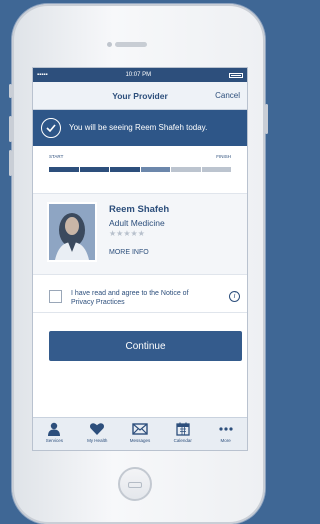 The width and height of the screenshot is (320, 524). I want to click on nav-bar: Your Provider Cancel, so click(140, 96).